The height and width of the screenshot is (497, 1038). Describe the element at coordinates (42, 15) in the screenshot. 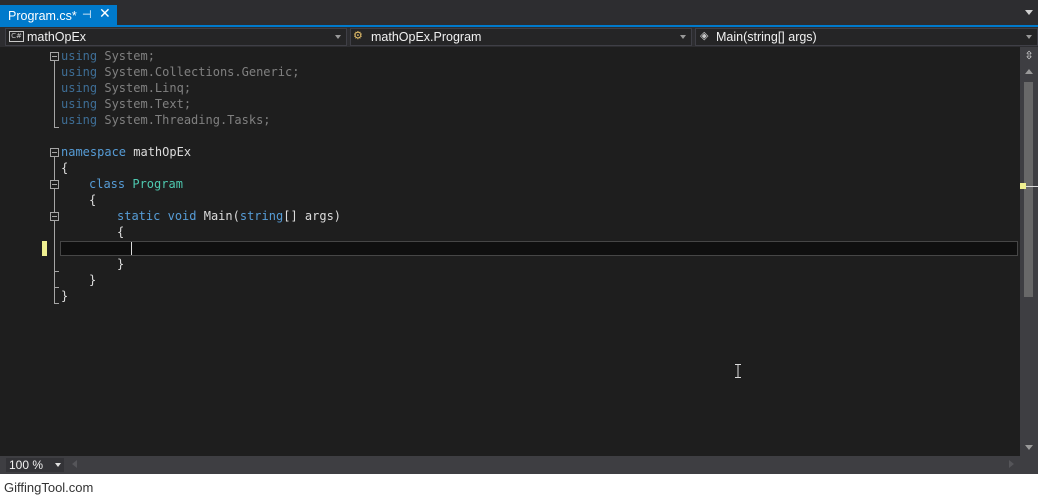

I see `tab-title: Program.cs*` at that location.